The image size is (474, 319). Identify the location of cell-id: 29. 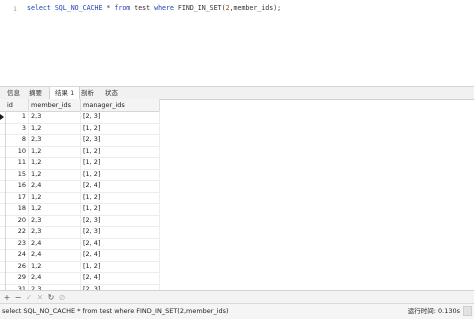
(17, 278).